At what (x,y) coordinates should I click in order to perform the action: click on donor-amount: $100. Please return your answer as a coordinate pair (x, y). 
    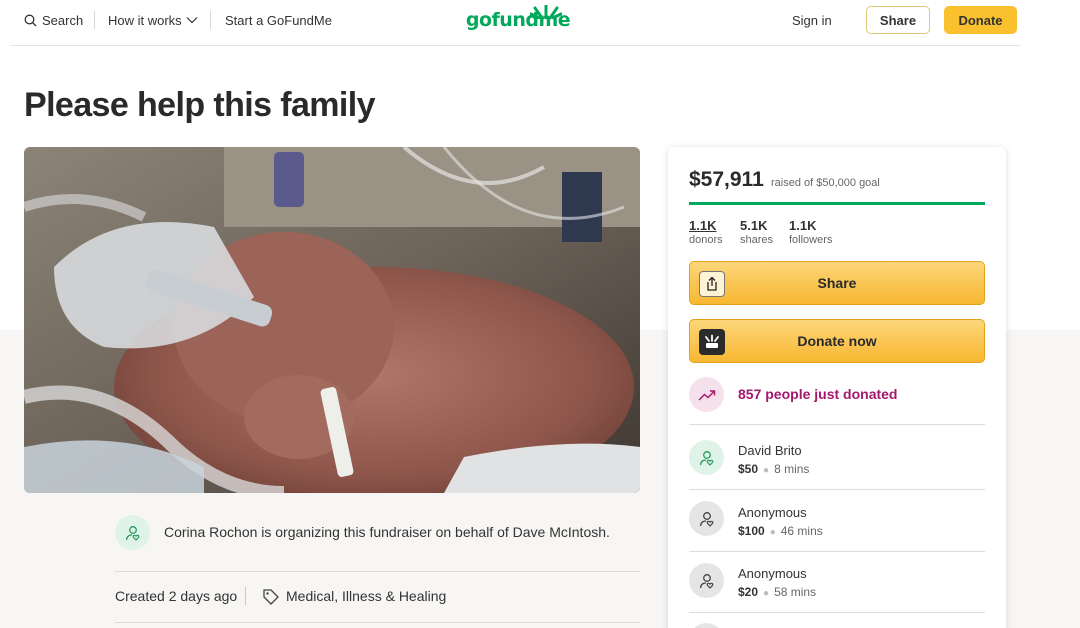
    Looking at the image, I should click on (751, 531).